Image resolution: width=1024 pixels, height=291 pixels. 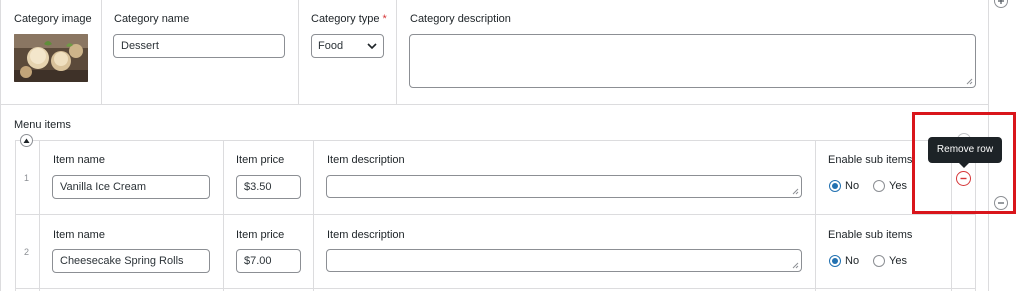 What do you see at coordinates (347, 46) in the screenshot?
I see `category-type-select: Food` at bounding box center [347, 46].